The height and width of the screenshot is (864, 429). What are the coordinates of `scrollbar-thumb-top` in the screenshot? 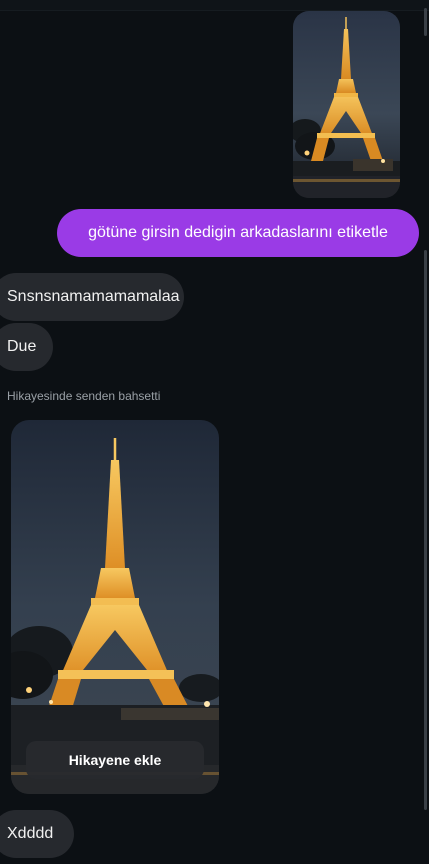 It's located at (425, 22).